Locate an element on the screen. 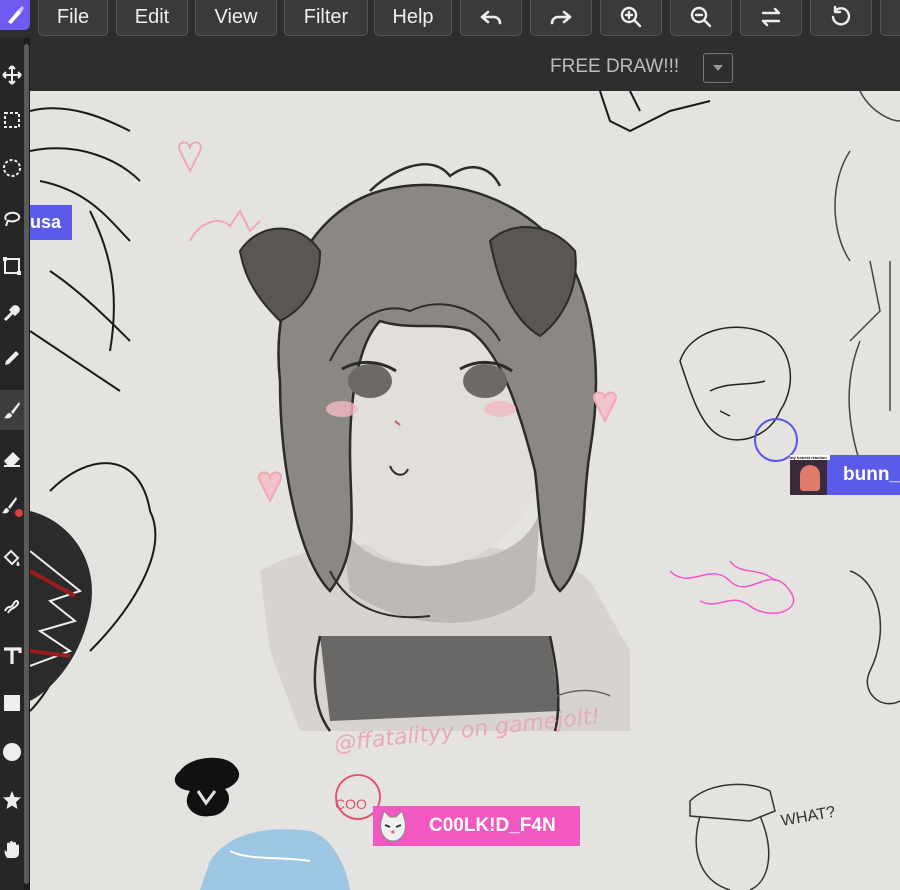 The width and height of the screenshot is (900, 890). right-figure-sketch is located at coordinates (867, 291).